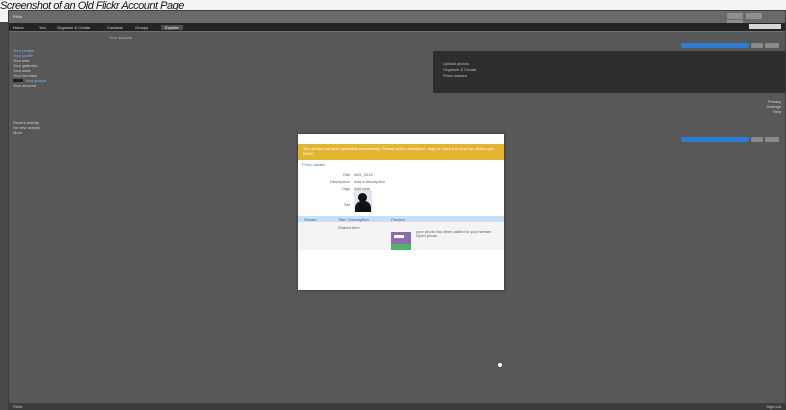  Describe the element at coordinates (98, 56) in the screenshot. I see `info-line: Your profile` at that location.